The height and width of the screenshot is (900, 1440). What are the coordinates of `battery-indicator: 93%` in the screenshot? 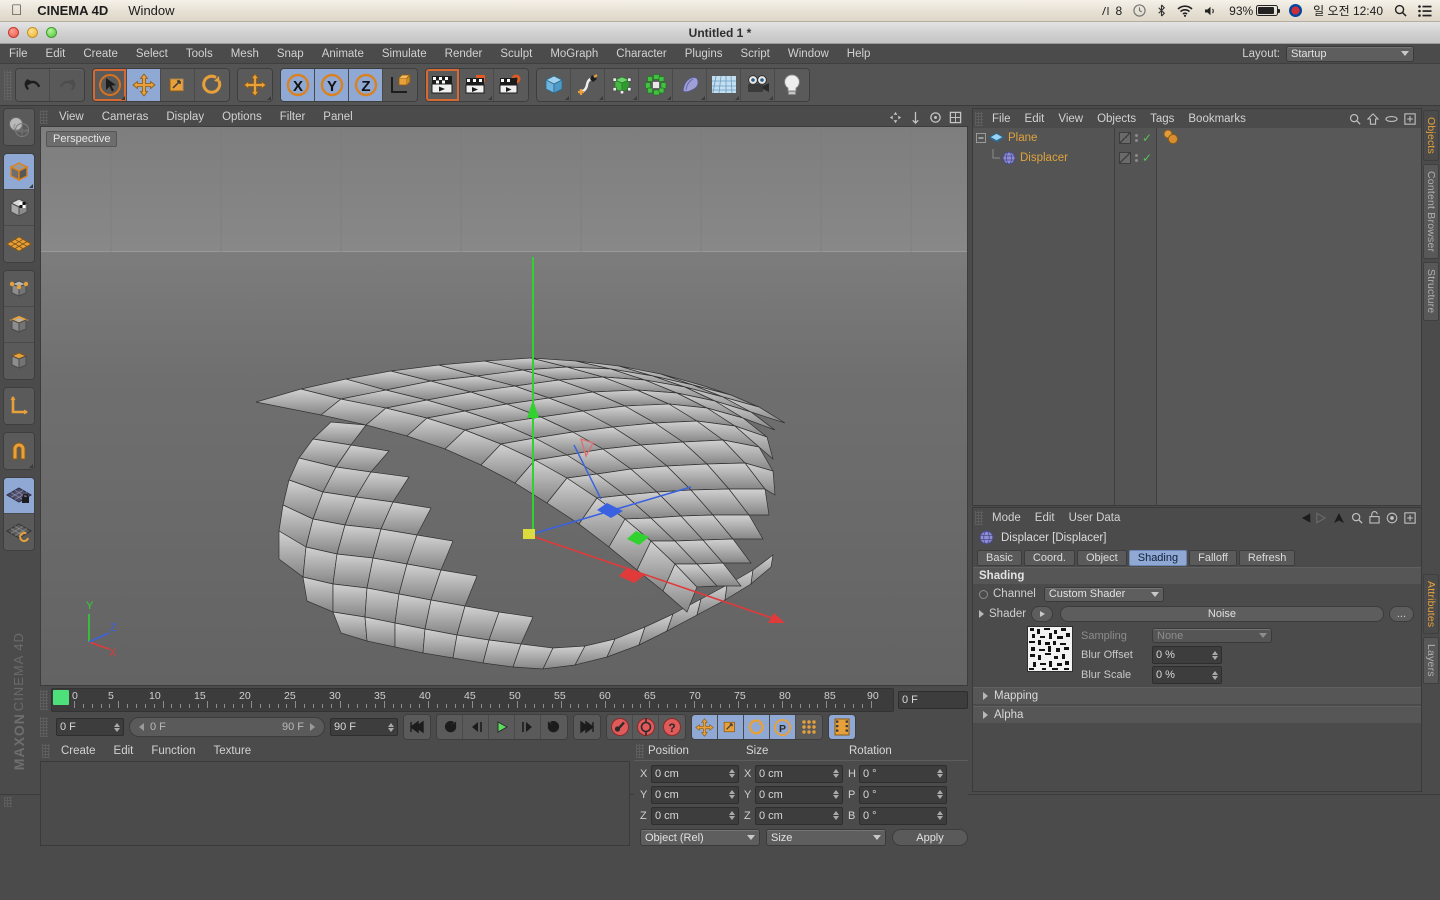 It's located at (1255, 11).